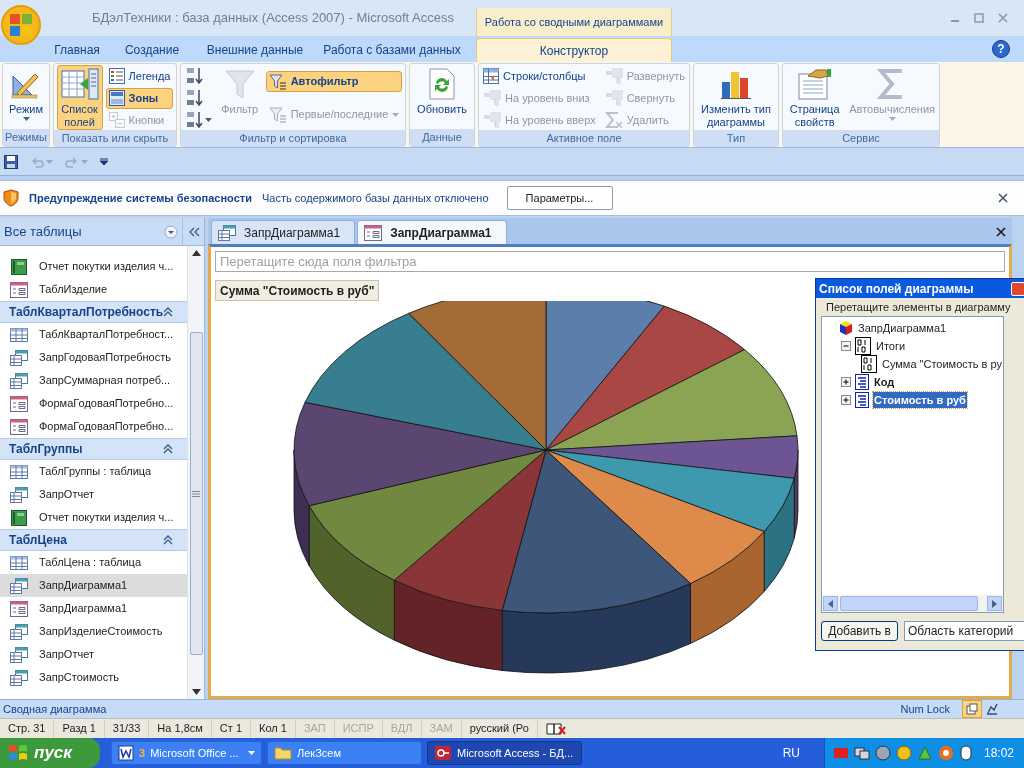  I want to click on status-cell: ЗАМ, so click(441, 728).